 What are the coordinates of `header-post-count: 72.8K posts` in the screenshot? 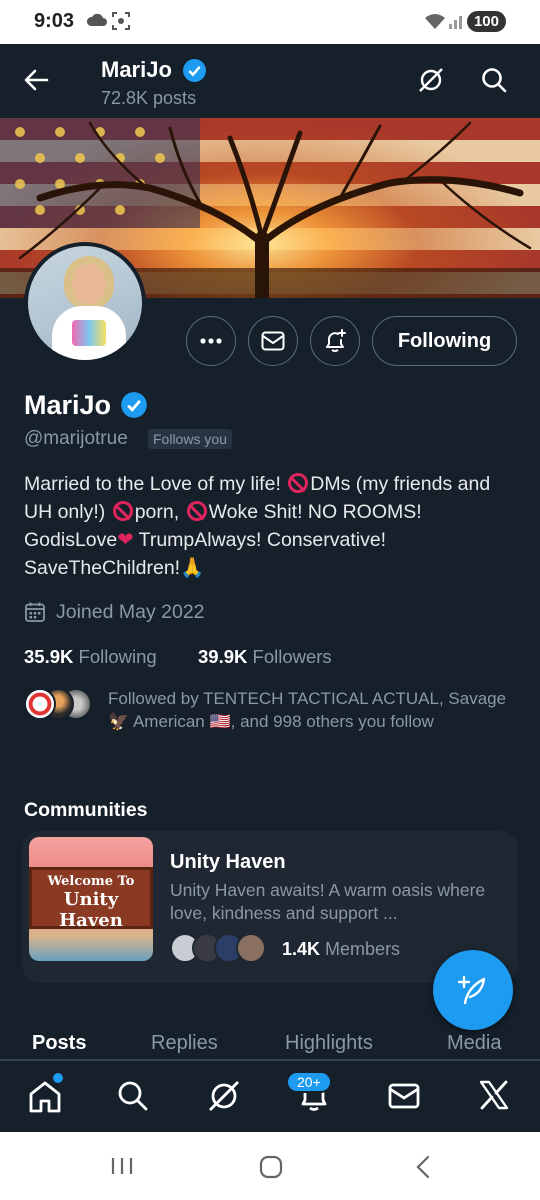 It's located at (149, 98).